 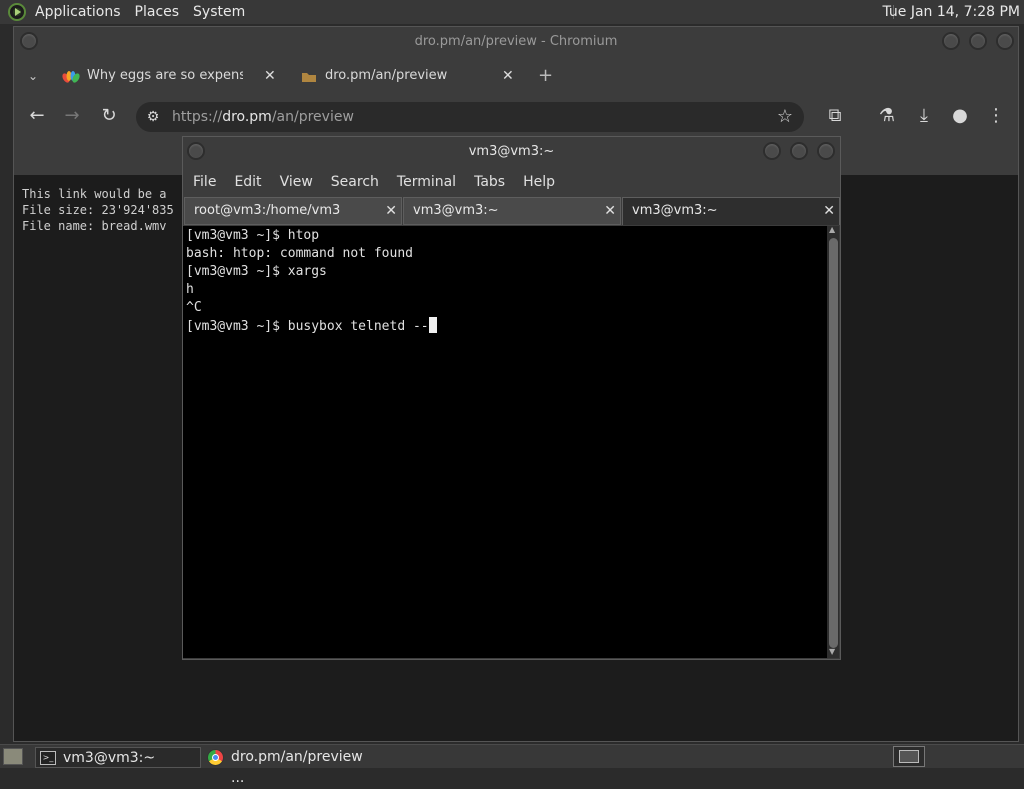 I want to click on workspace-switcher, so click(x=909, y=756).